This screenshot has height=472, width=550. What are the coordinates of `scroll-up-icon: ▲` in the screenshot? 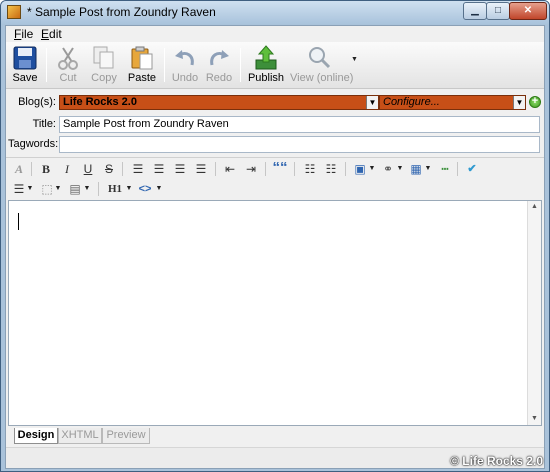 It's located at (534, 207).